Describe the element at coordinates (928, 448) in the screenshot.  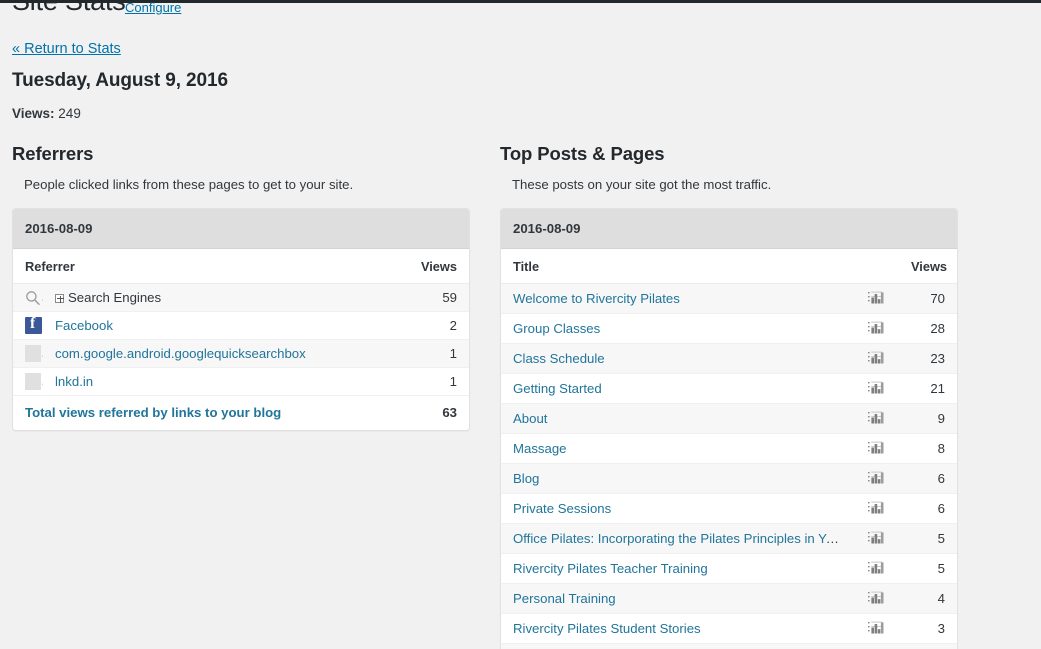
I see `post-views: 8` at that location.